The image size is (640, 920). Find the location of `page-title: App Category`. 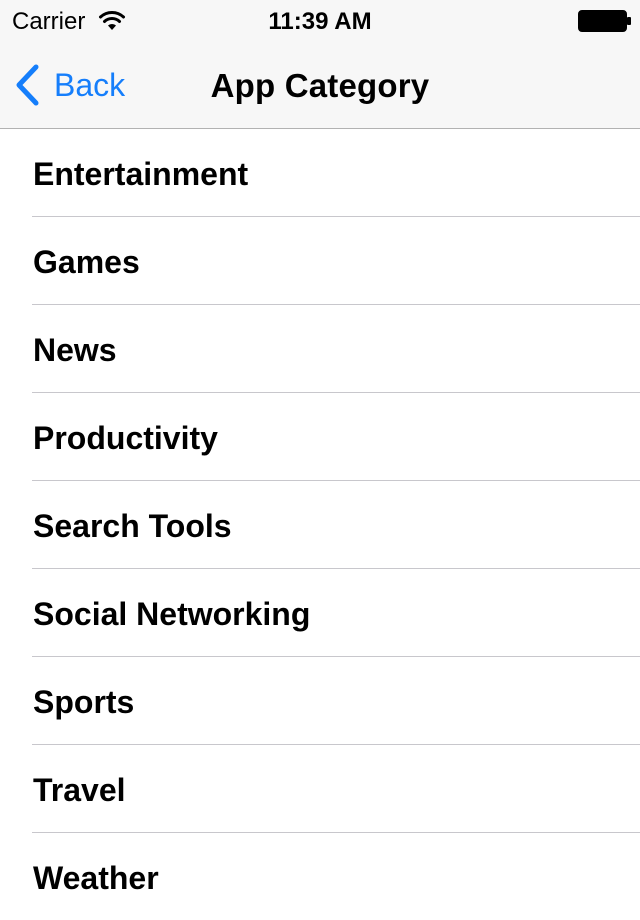

page-title: App Category is located at coordinates (320, 85).